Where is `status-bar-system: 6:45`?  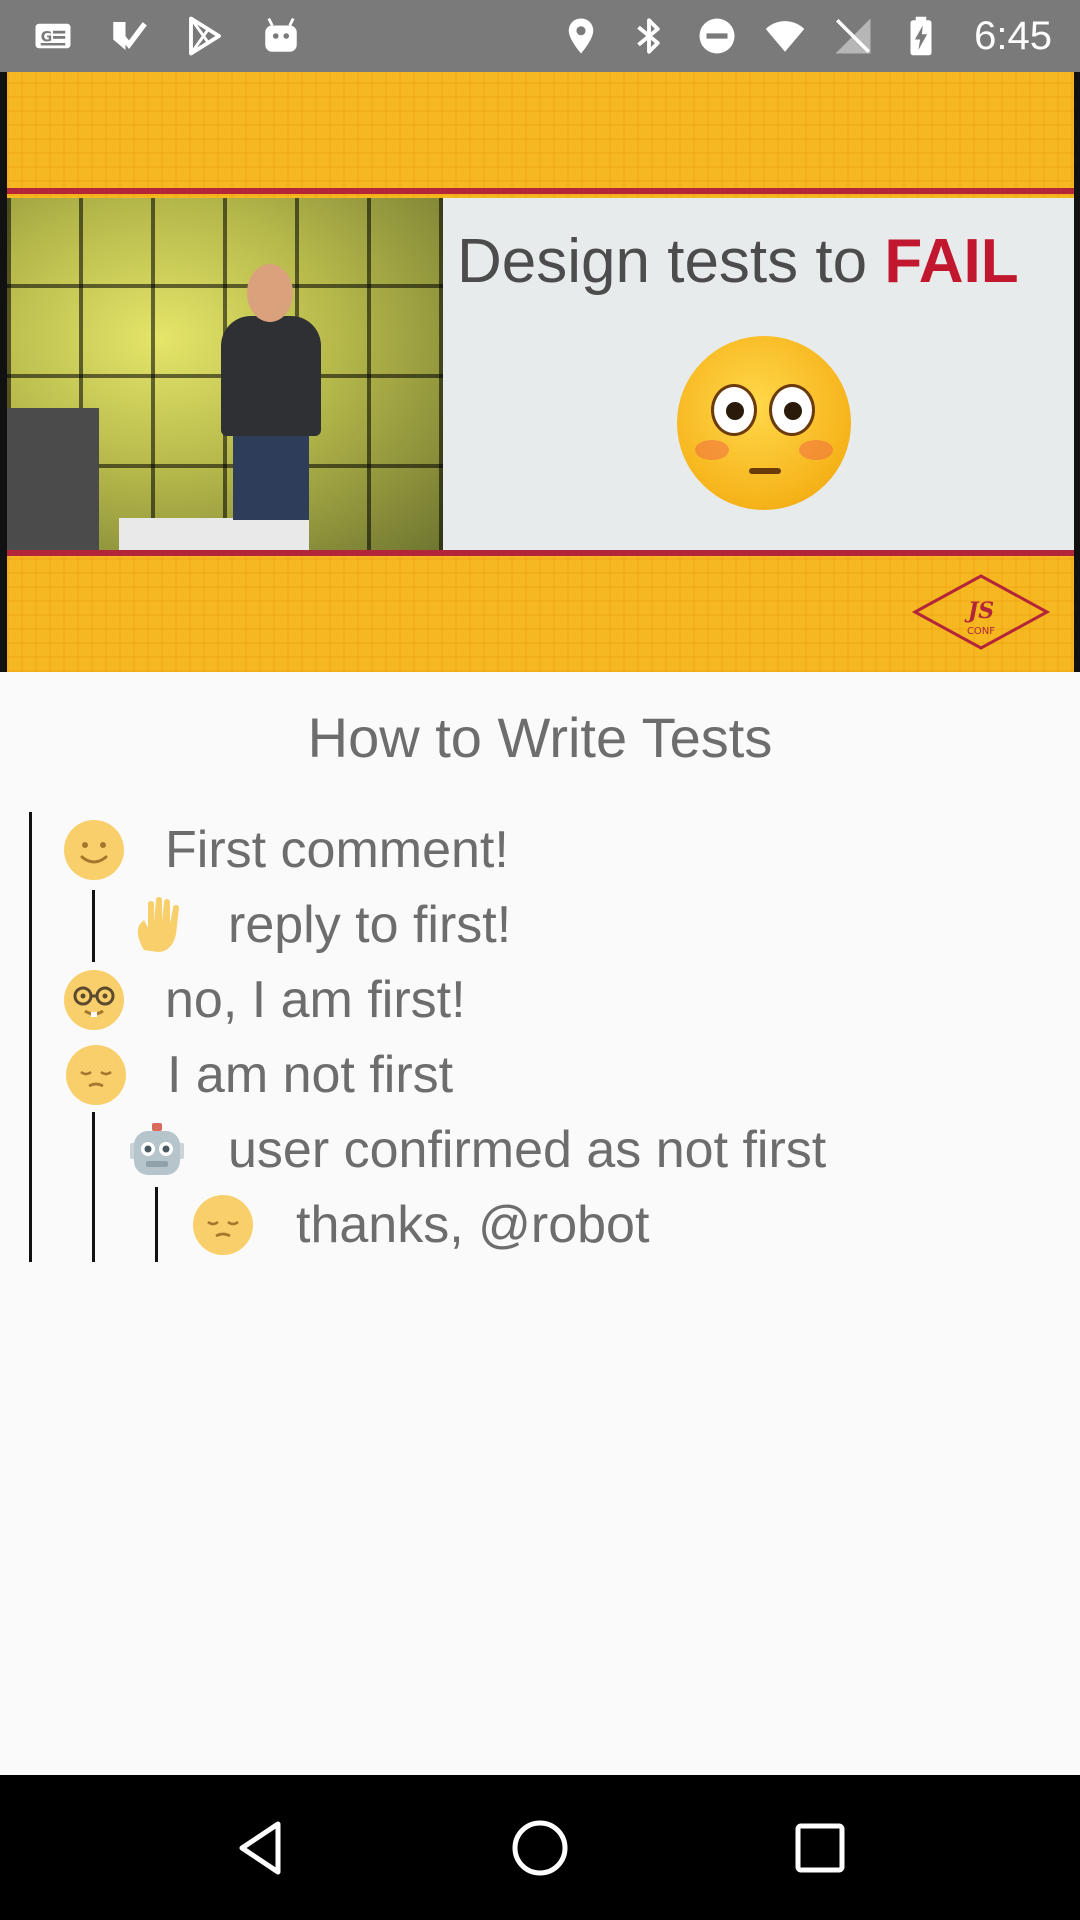 status-bar-system: 6:45 is located at coordinates (806, 36).